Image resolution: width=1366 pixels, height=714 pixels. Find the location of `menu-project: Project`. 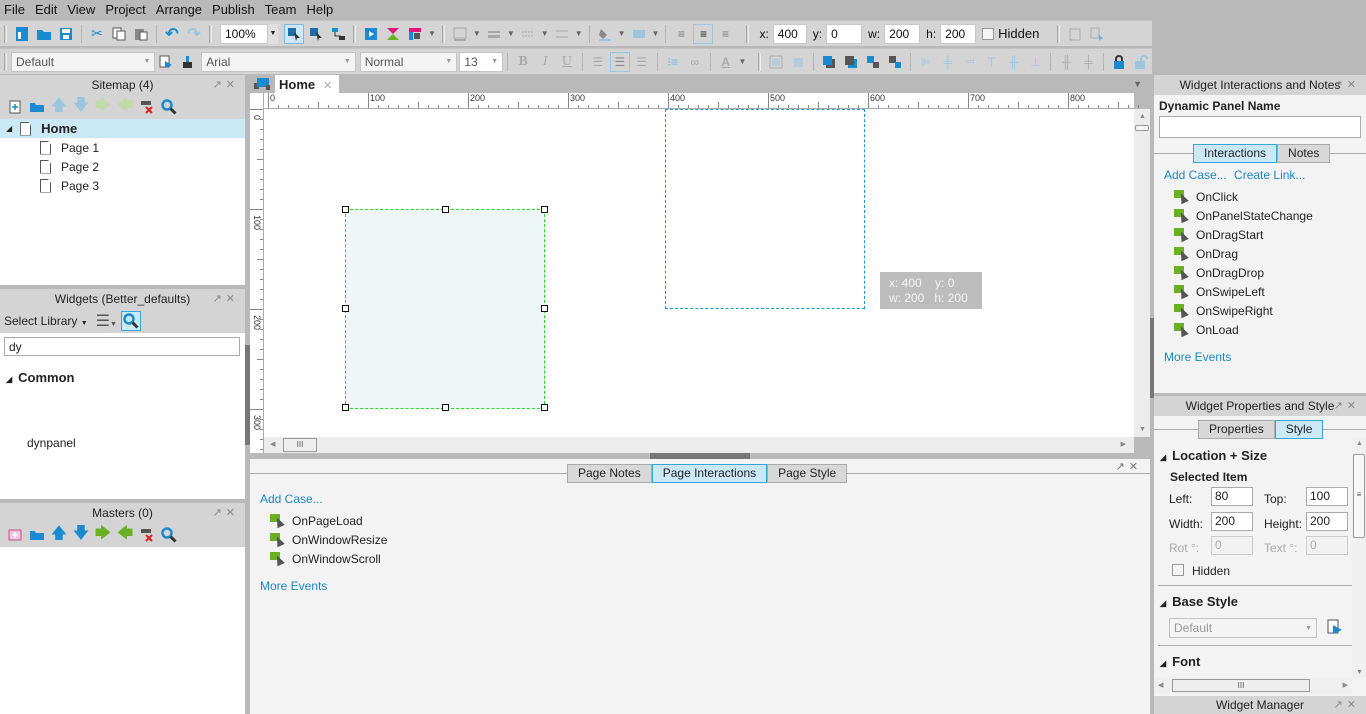

menu-project: Project is located at coordinates (125, 9).